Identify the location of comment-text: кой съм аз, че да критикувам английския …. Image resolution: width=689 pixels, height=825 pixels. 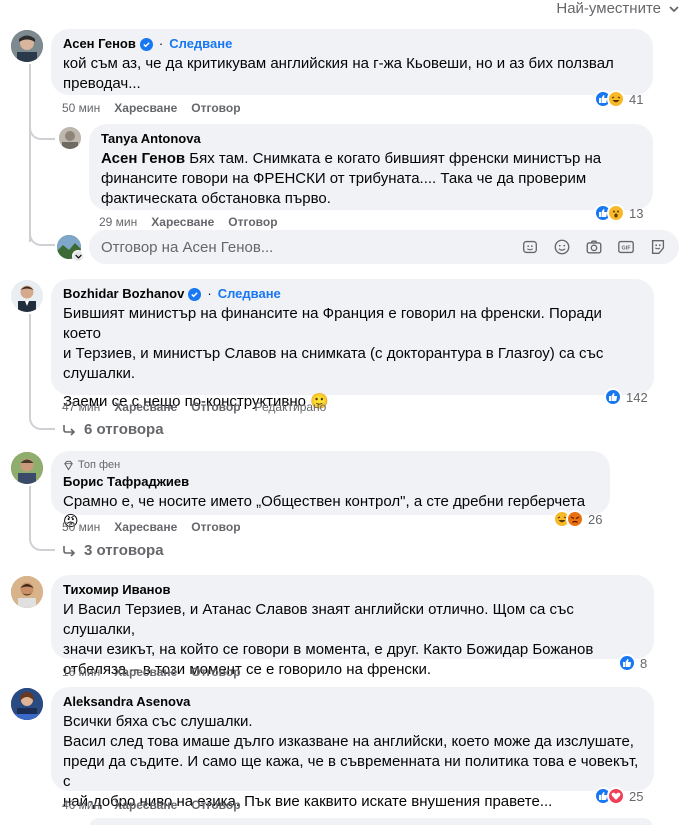
(338, 73).